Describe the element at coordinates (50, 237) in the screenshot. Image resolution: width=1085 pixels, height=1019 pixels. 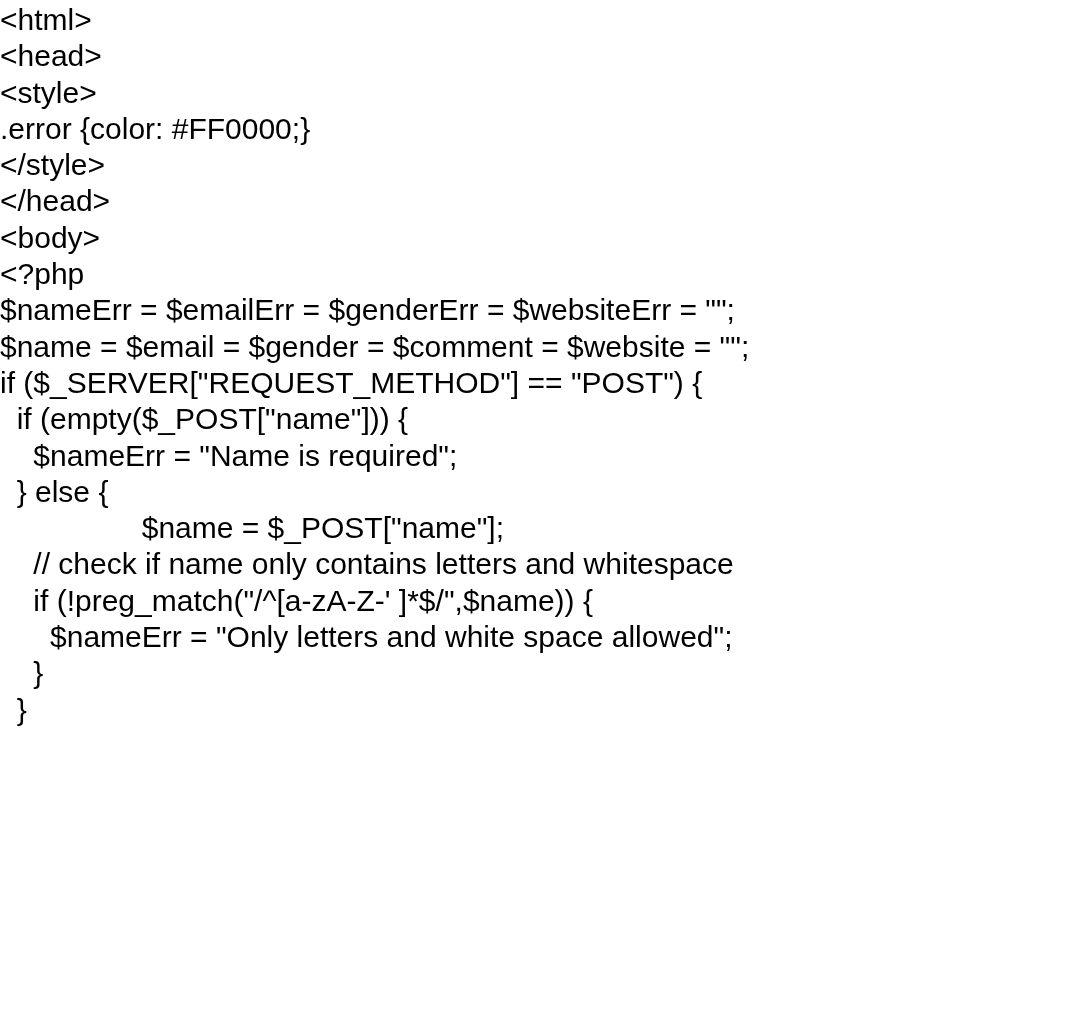
I see `code-line: <body>` at that location.